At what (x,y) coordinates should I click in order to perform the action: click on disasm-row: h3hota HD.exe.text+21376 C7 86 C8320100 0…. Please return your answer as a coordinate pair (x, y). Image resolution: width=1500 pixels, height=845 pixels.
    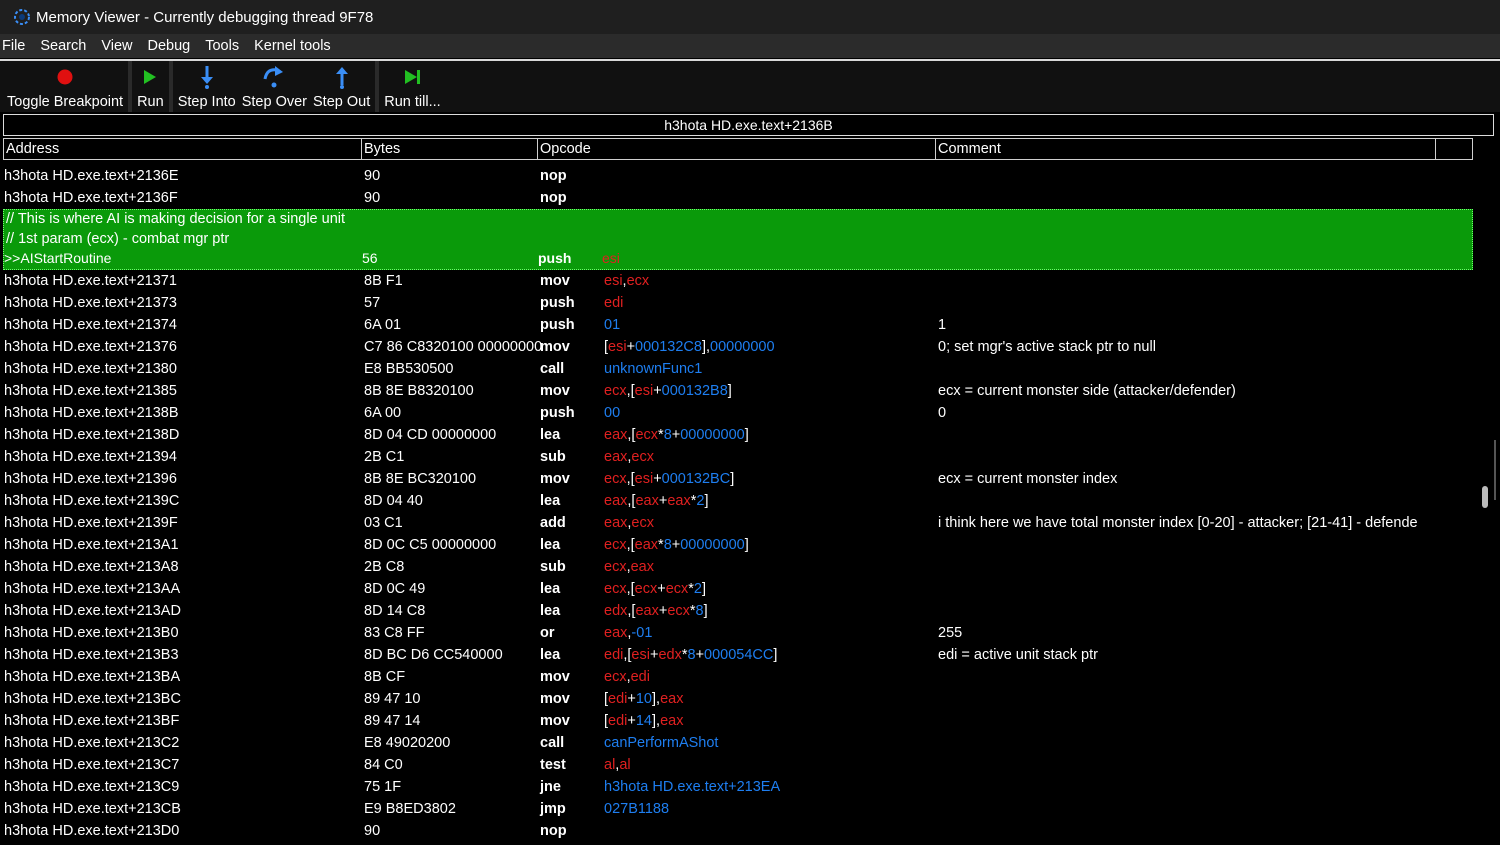
    Looking at the image, I should click on (738, 347).